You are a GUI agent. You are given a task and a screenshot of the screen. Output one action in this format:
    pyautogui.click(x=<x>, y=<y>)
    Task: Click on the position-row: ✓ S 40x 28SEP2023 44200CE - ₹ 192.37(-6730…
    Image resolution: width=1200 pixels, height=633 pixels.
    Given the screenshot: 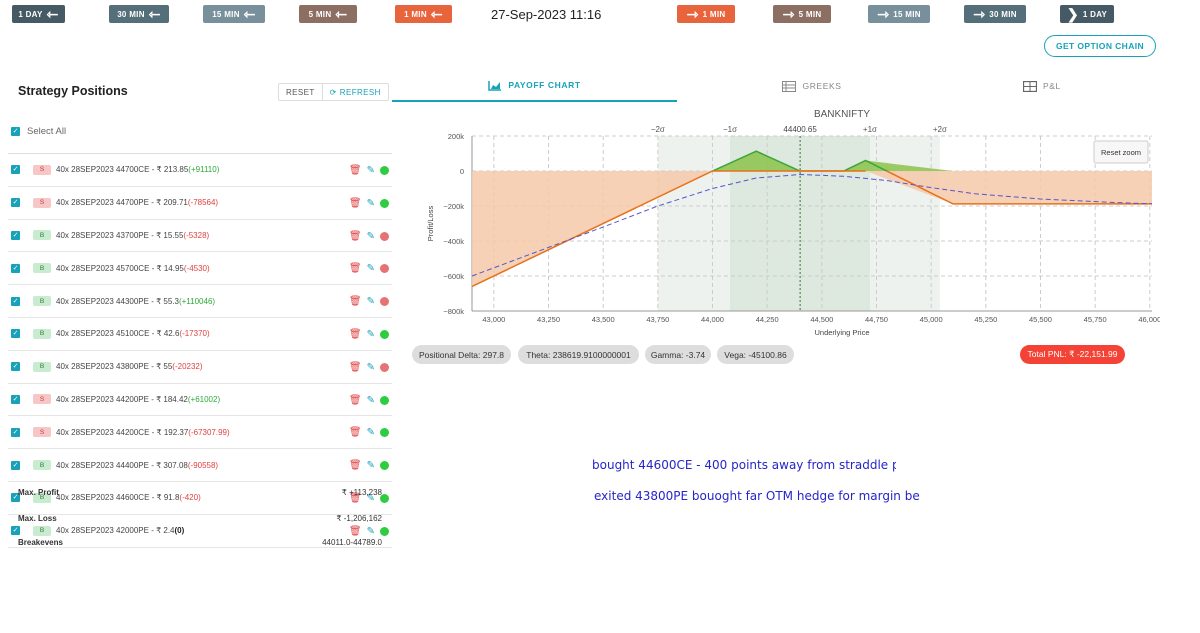 What is the action you would take?
    pyautogui.click(x=200, y=433)
    